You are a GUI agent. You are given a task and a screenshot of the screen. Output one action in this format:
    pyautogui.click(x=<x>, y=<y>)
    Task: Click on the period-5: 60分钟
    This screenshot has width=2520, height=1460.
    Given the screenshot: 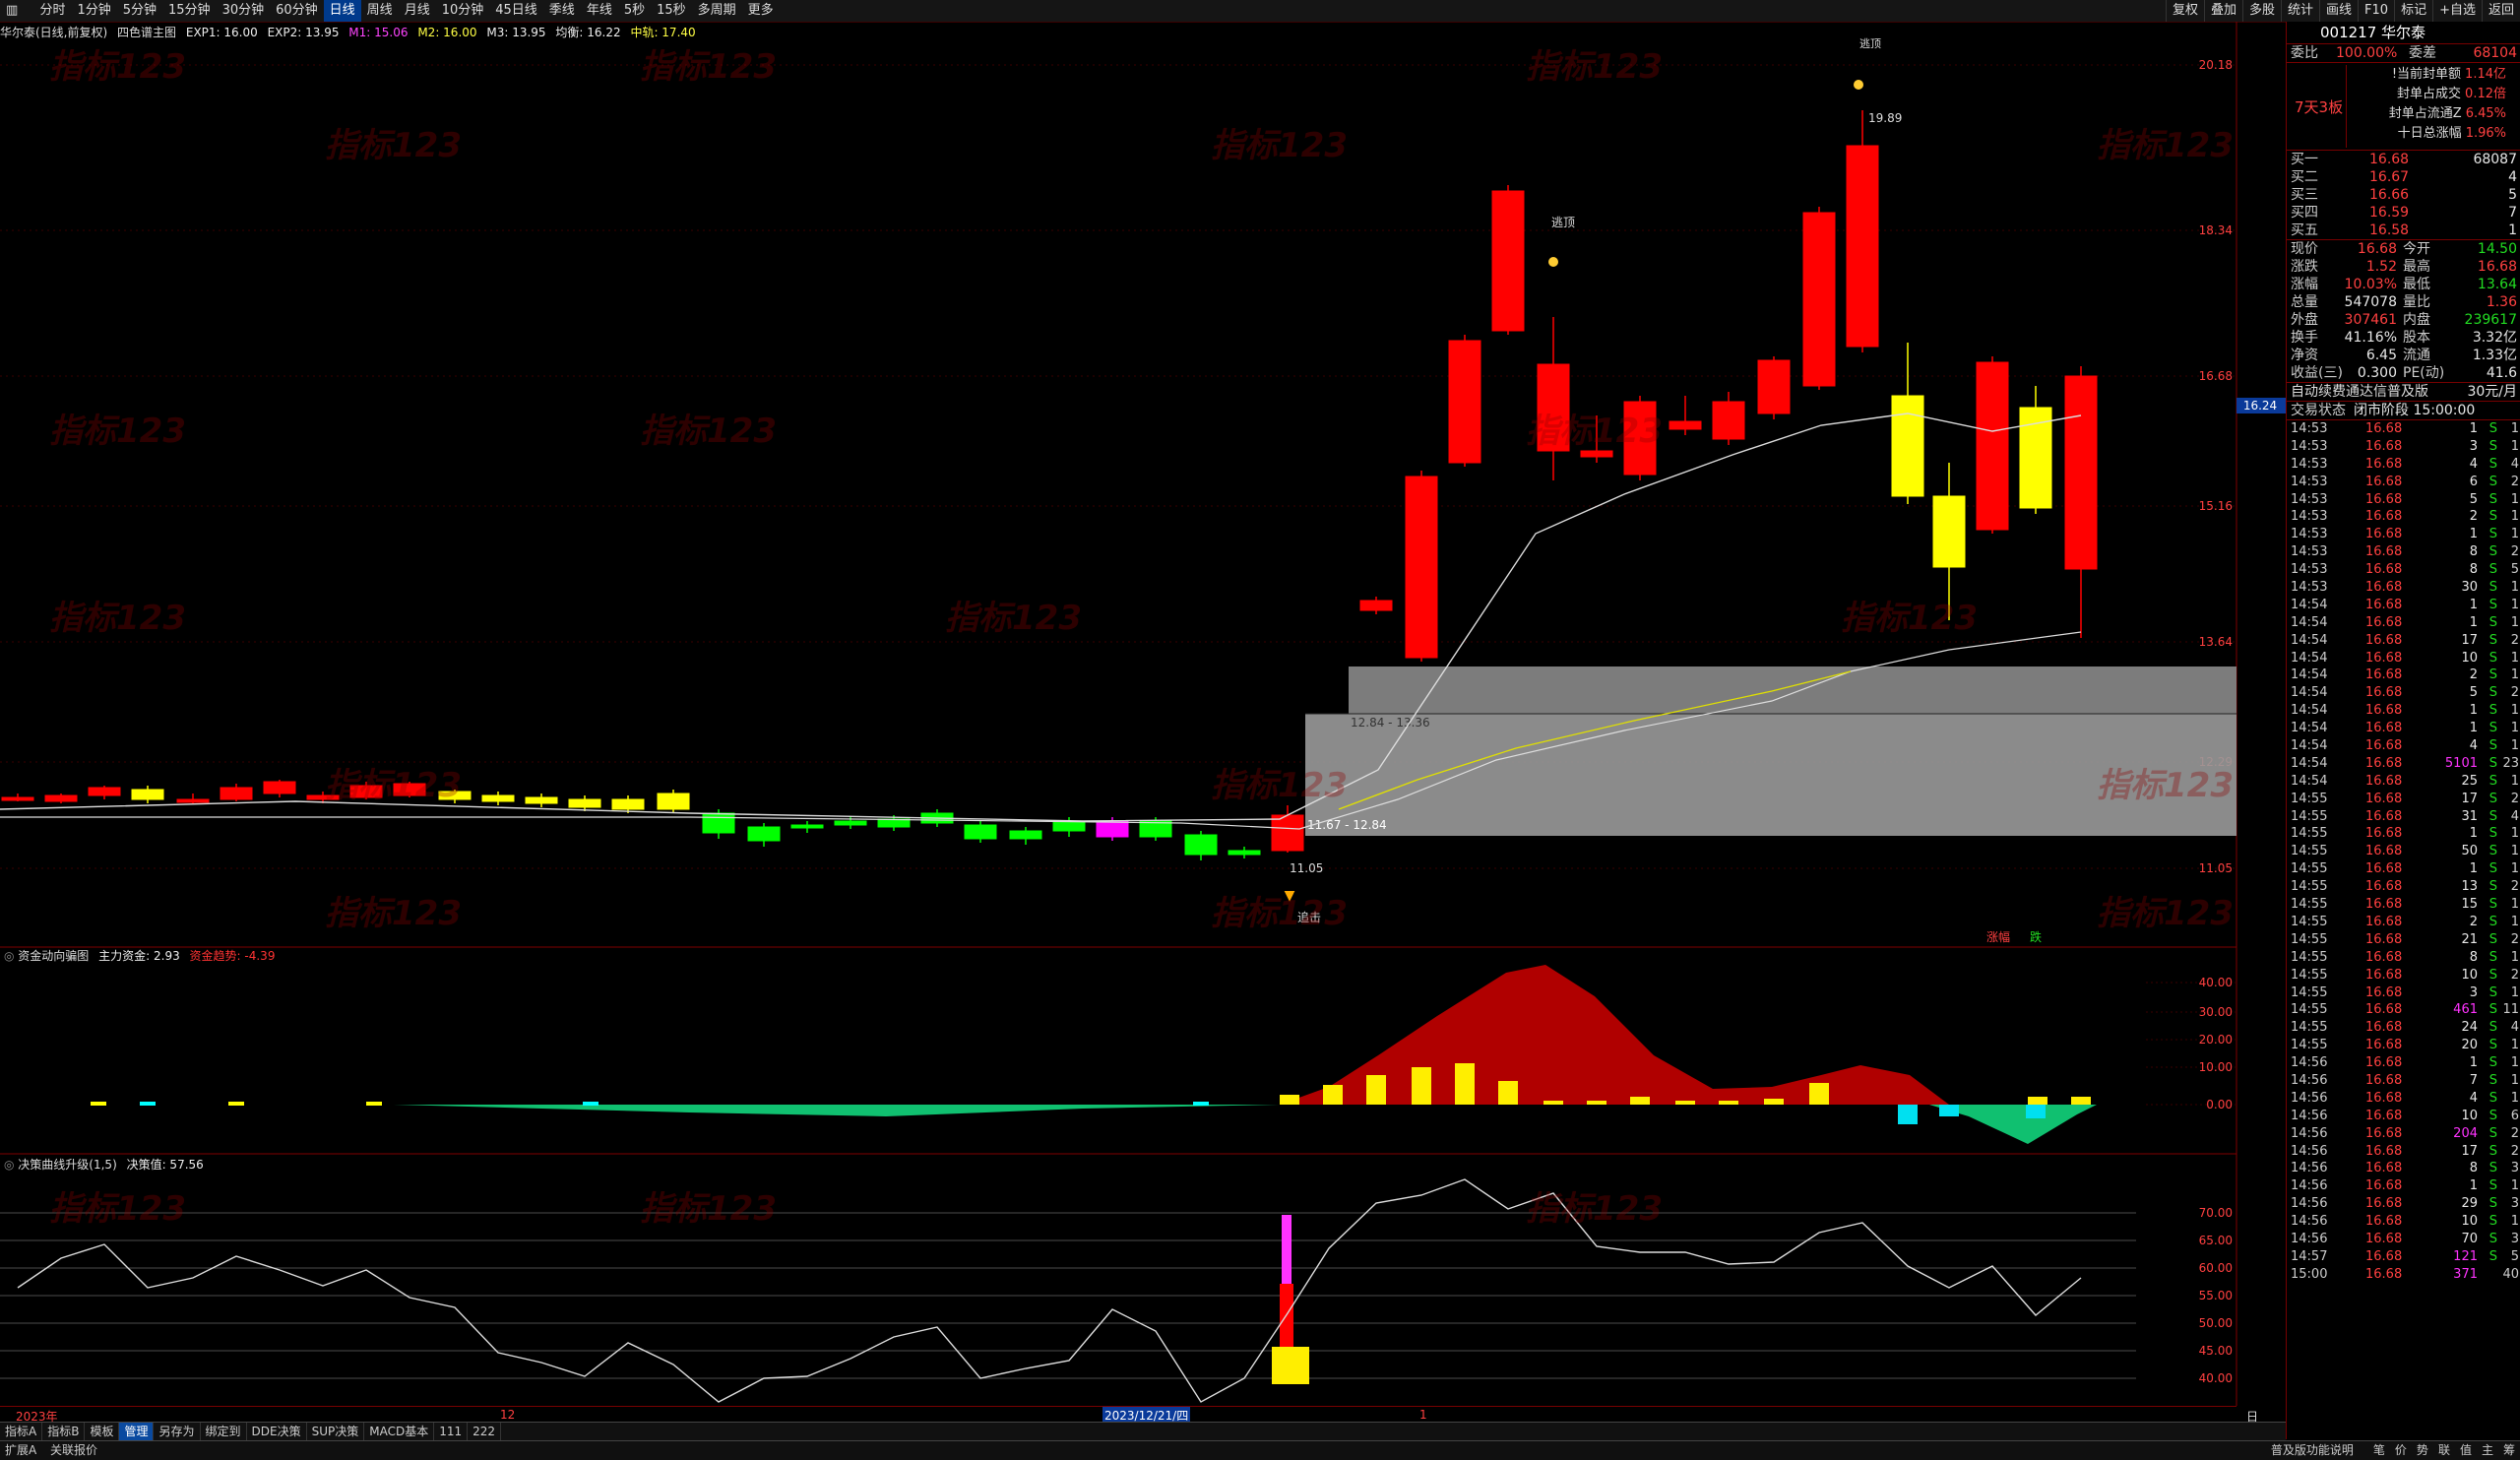 What is the action you would take?
    pyautogui.click(x=297, y=11)
    